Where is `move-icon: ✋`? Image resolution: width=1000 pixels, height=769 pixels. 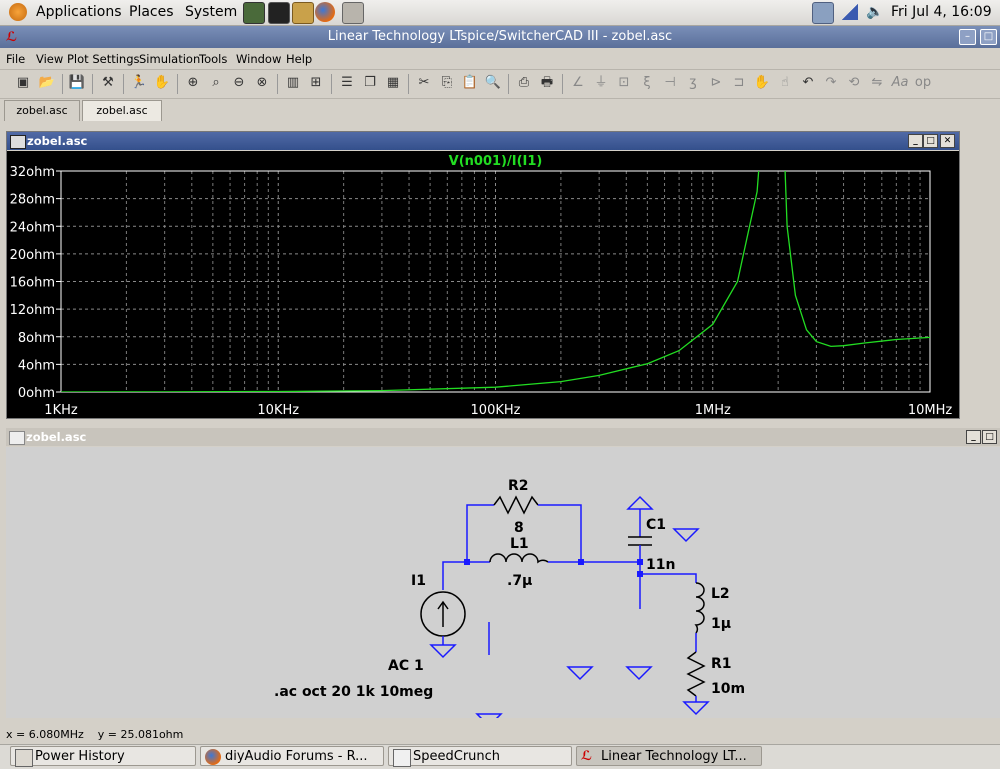
move-icon: ✋ is located at coordinates (762, 83).